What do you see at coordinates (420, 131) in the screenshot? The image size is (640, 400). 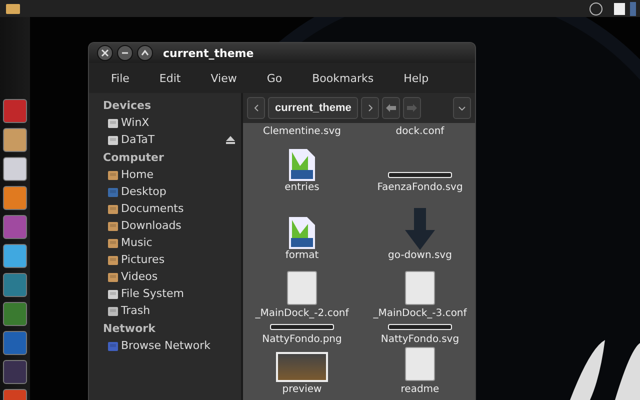 I see `file-name: dock.conf` at bounding box center [420, 131].